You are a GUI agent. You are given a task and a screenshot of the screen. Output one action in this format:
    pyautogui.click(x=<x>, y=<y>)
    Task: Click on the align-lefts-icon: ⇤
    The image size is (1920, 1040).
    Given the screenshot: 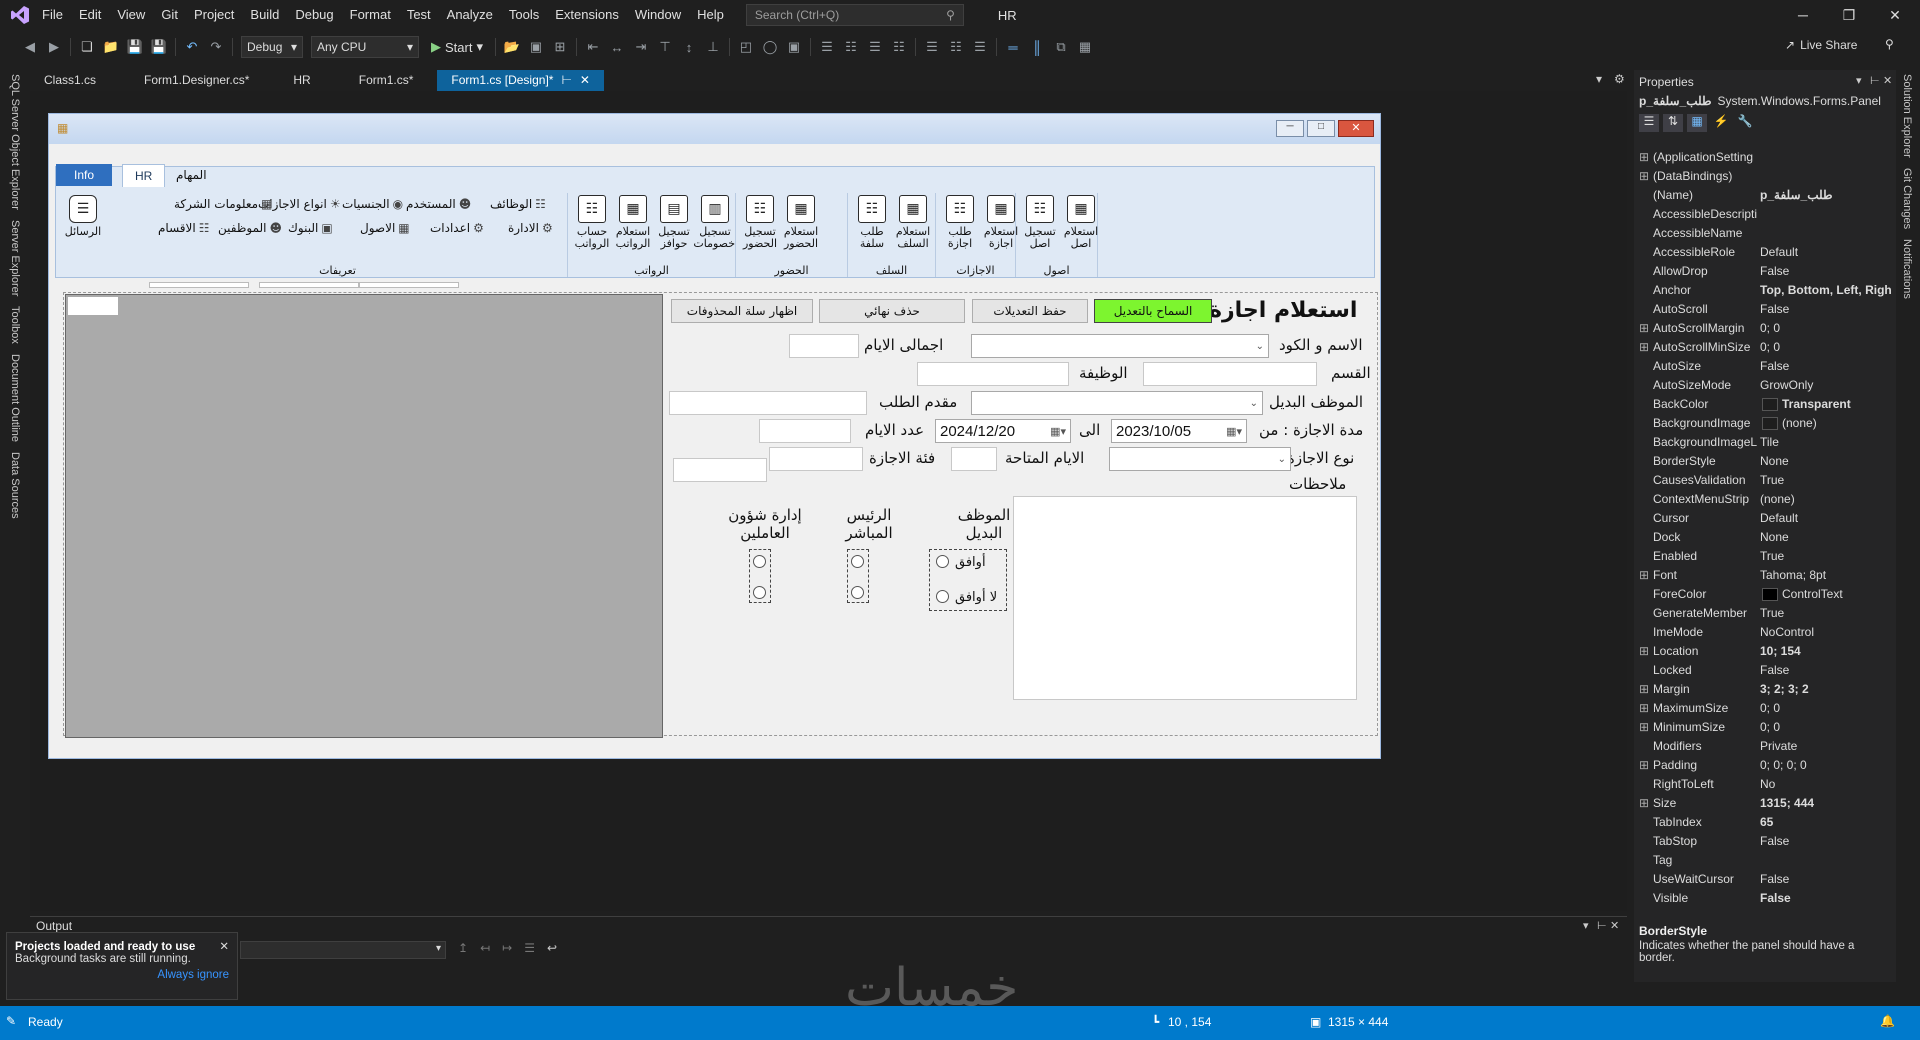 What is the action you would take?
    pyautogui.click(x=593, y=47)
    